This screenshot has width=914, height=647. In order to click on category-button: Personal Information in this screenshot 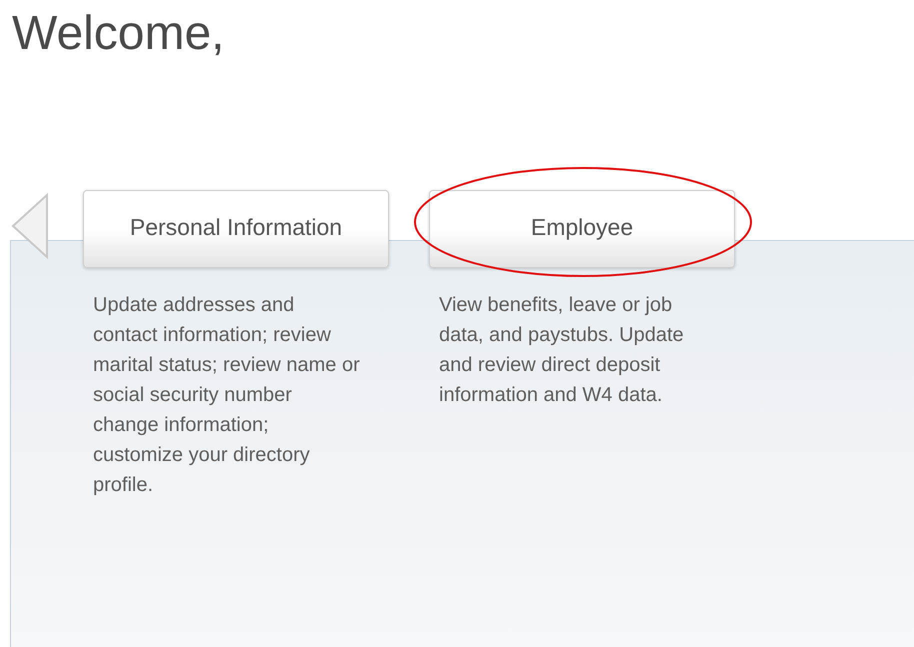, I will do `click(236, 229)`.